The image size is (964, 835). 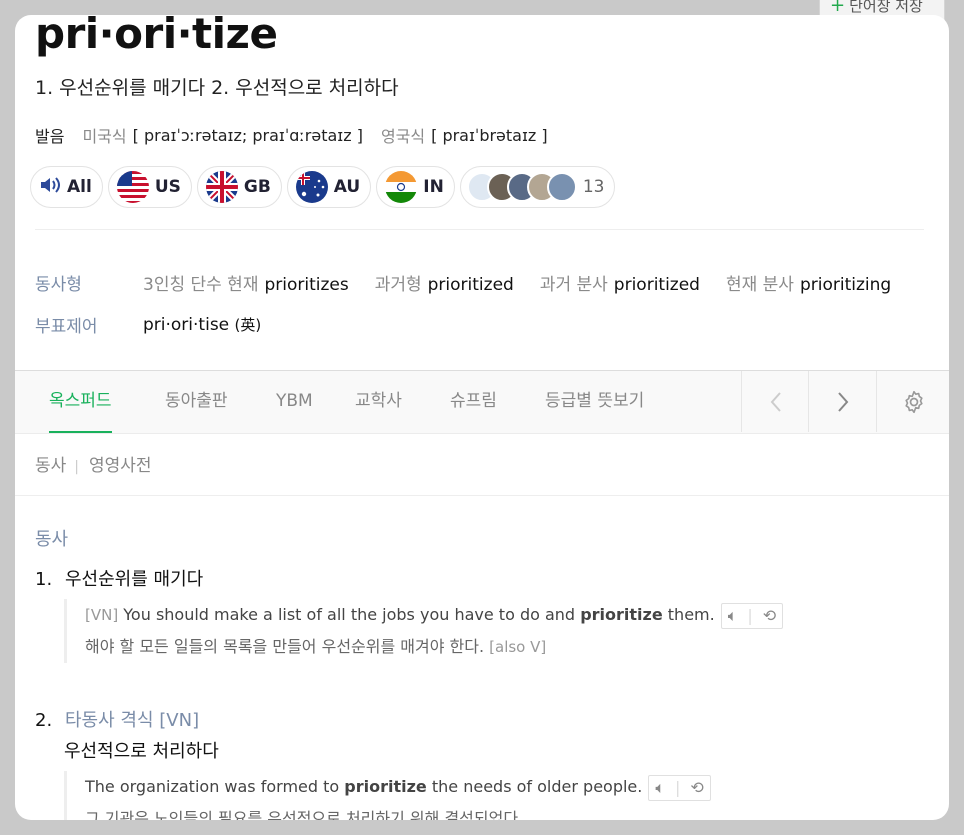 I want to click on chevron-left-icon, so click(x=775, y=401).